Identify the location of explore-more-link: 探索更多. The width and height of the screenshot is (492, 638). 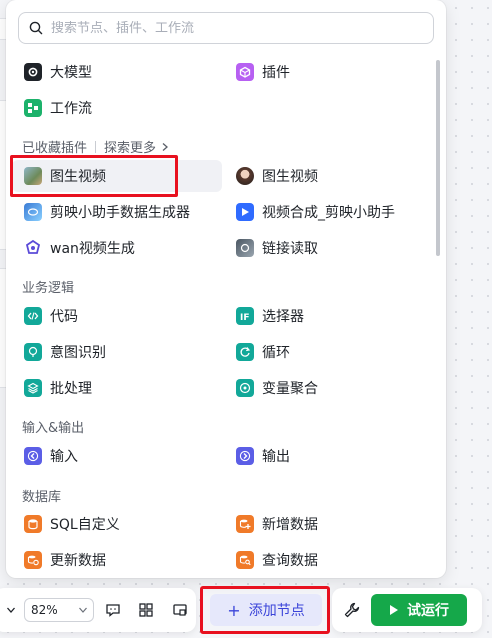
(137, 146).